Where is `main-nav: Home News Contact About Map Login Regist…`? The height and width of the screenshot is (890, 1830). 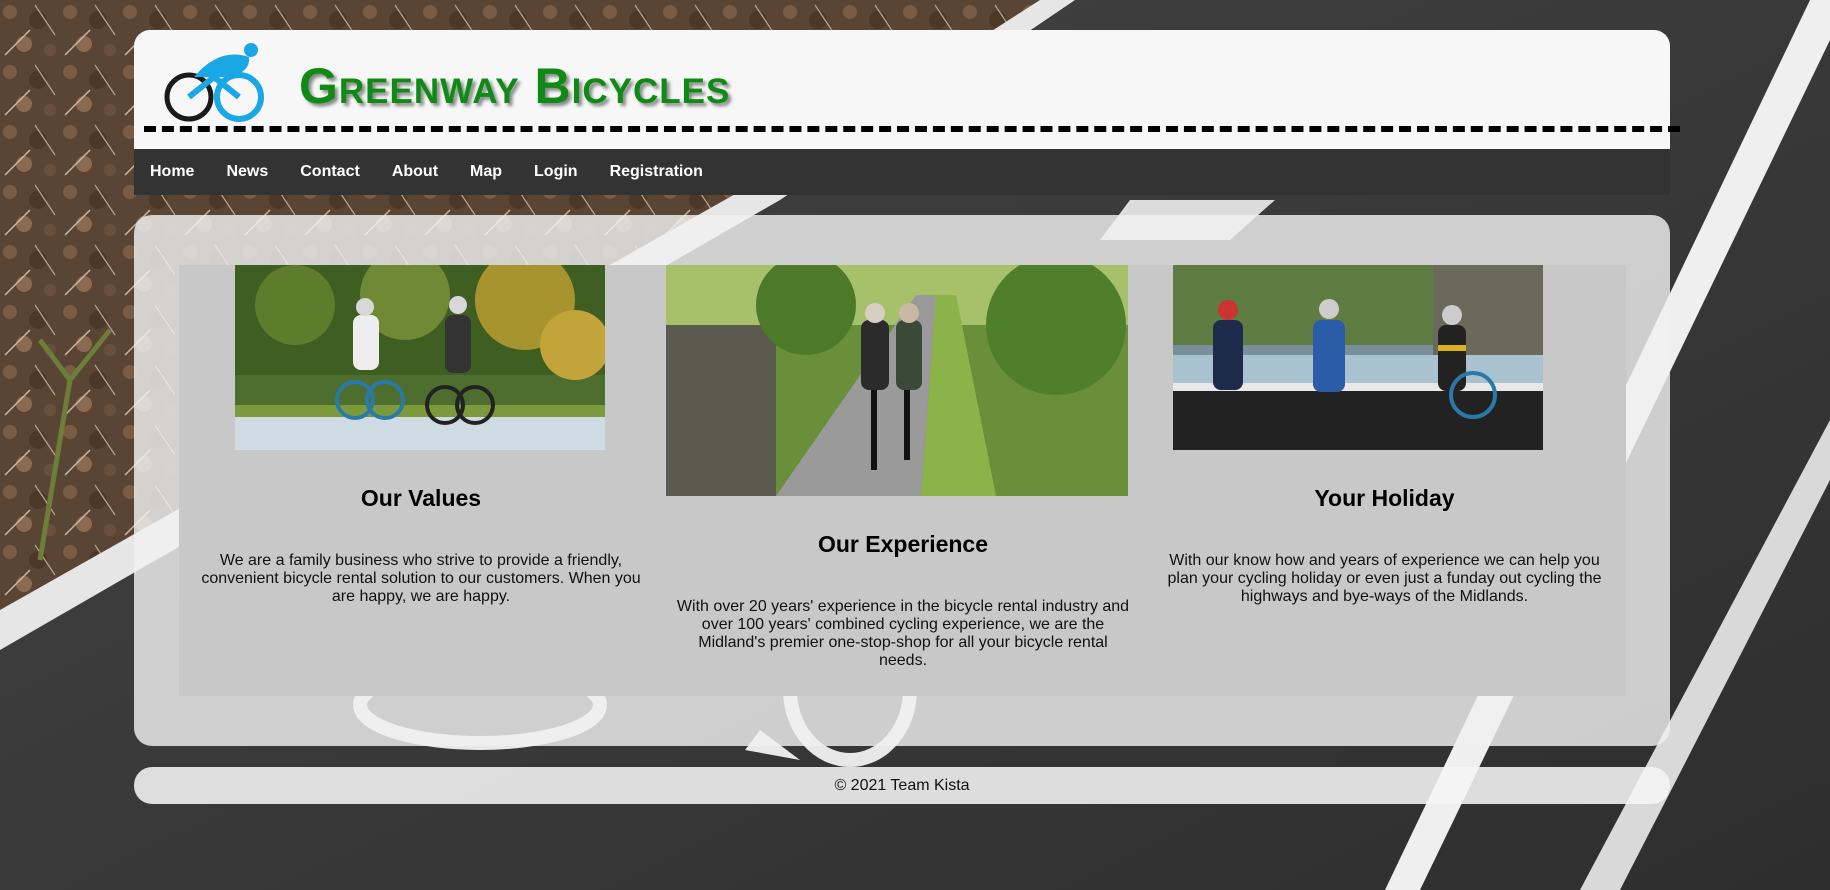
main-nav: Home News Contact About Map Login Regist… is located at coordinates (902, 172).